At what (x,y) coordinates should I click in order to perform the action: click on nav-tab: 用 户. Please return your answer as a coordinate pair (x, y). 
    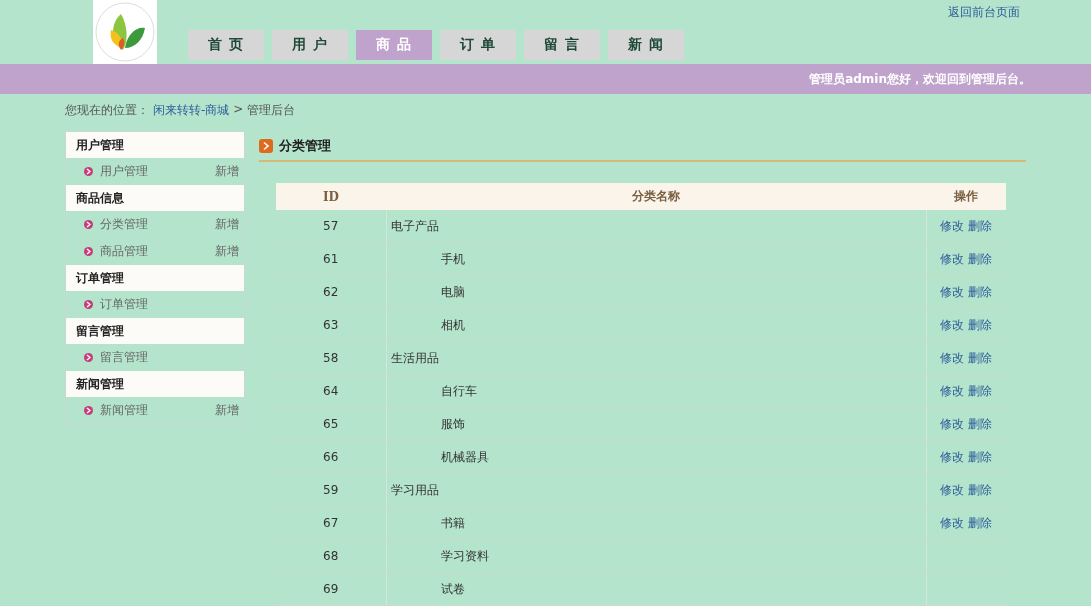
    Looking at the image, I should click on (310, 45).